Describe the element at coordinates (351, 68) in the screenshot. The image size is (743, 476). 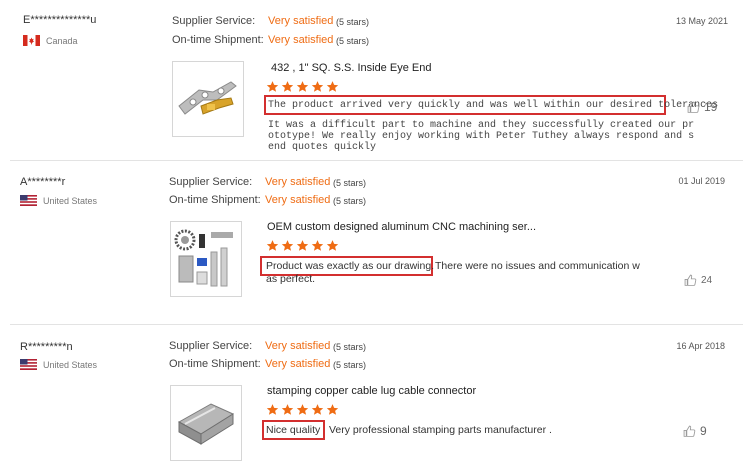
I see `product-title: 432 , 1" SQ. S.S. Inside Eye End` at that location.